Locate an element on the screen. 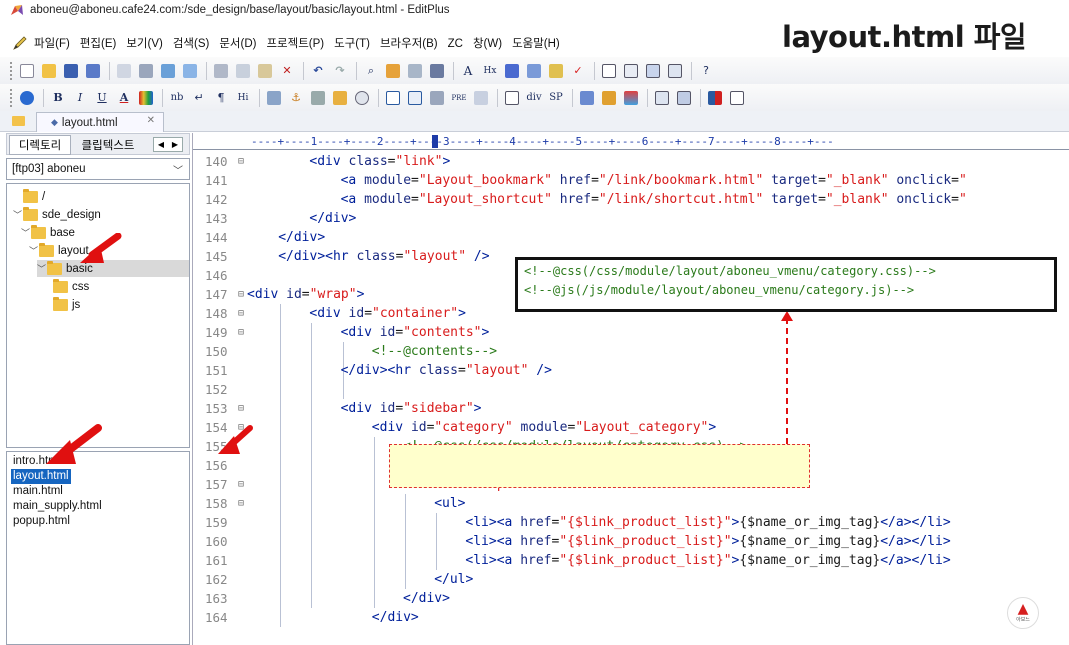 The width and height of the screenshot is (1069, 645). code-line: 151 </div><hr class="layout" /> is located at coordinates (631, 370).